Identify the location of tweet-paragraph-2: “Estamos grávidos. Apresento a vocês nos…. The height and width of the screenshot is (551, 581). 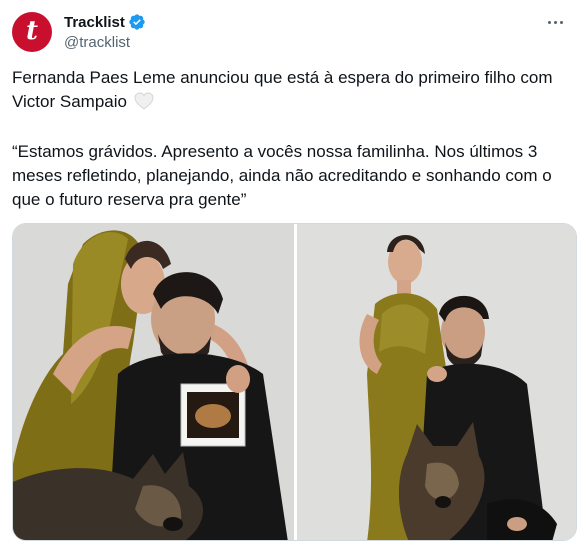
(282, 175).